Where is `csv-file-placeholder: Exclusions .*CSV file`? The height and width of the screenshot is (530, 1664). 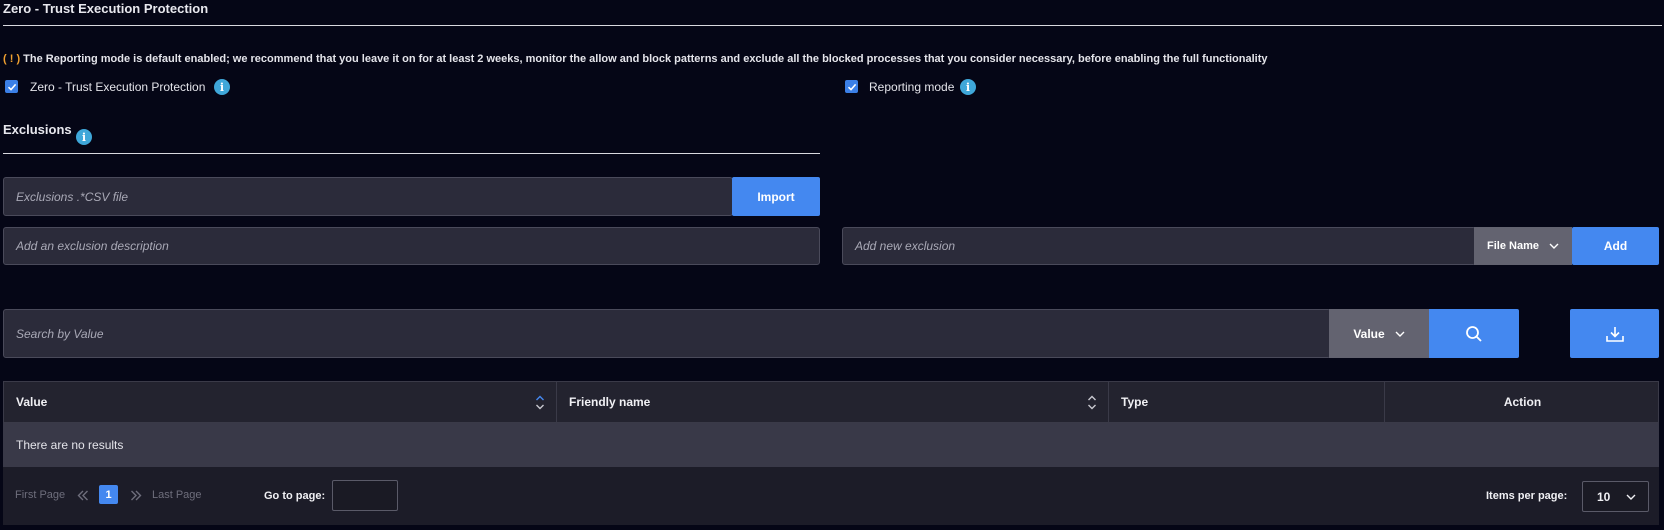 csv-file-placeholder: Exclusions .*CSV file is located at coordinates (72, 196).